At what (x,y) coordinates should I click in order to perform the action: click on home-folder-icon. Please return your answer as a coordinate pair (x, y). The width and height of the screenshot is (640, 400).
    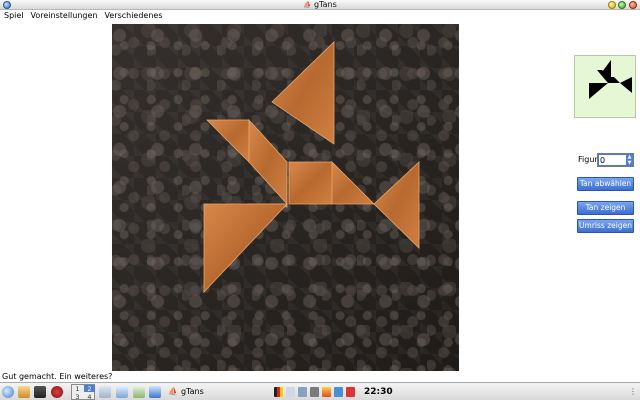
    Looking at the image, I should click on (24, 392).